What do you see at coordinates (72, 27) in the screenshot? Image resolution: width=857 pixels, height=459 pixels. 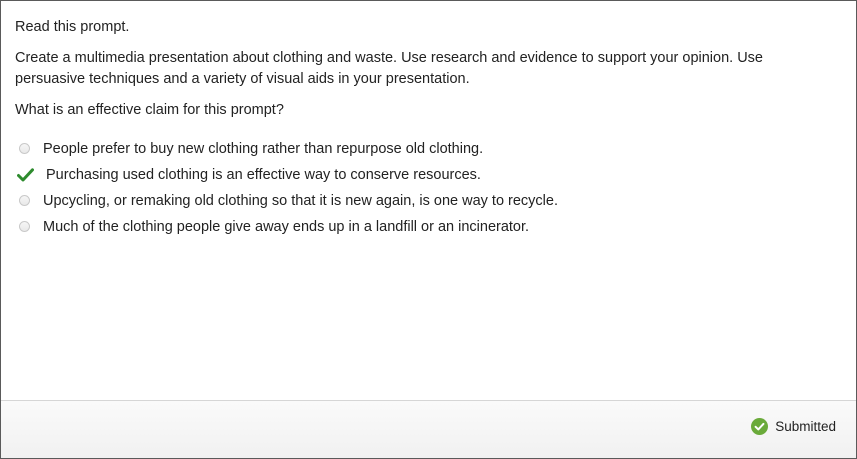 I see `question-intro: Read this prompt.` at bounding box center [72, 27].